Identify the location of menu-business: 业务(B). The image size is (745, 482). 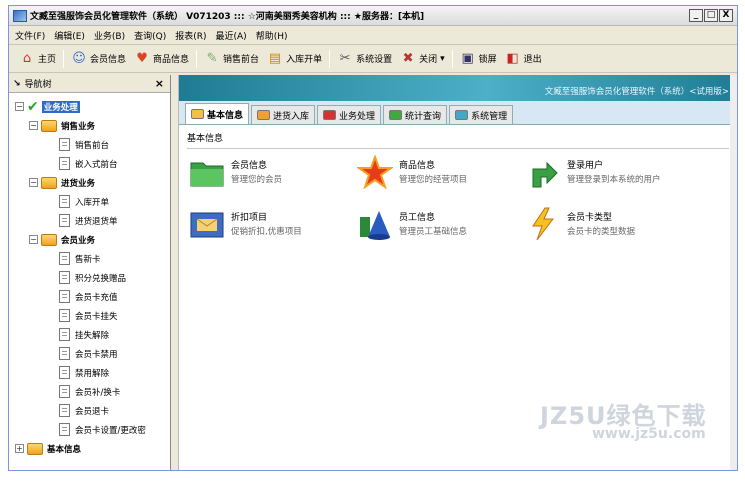
(109, 35).